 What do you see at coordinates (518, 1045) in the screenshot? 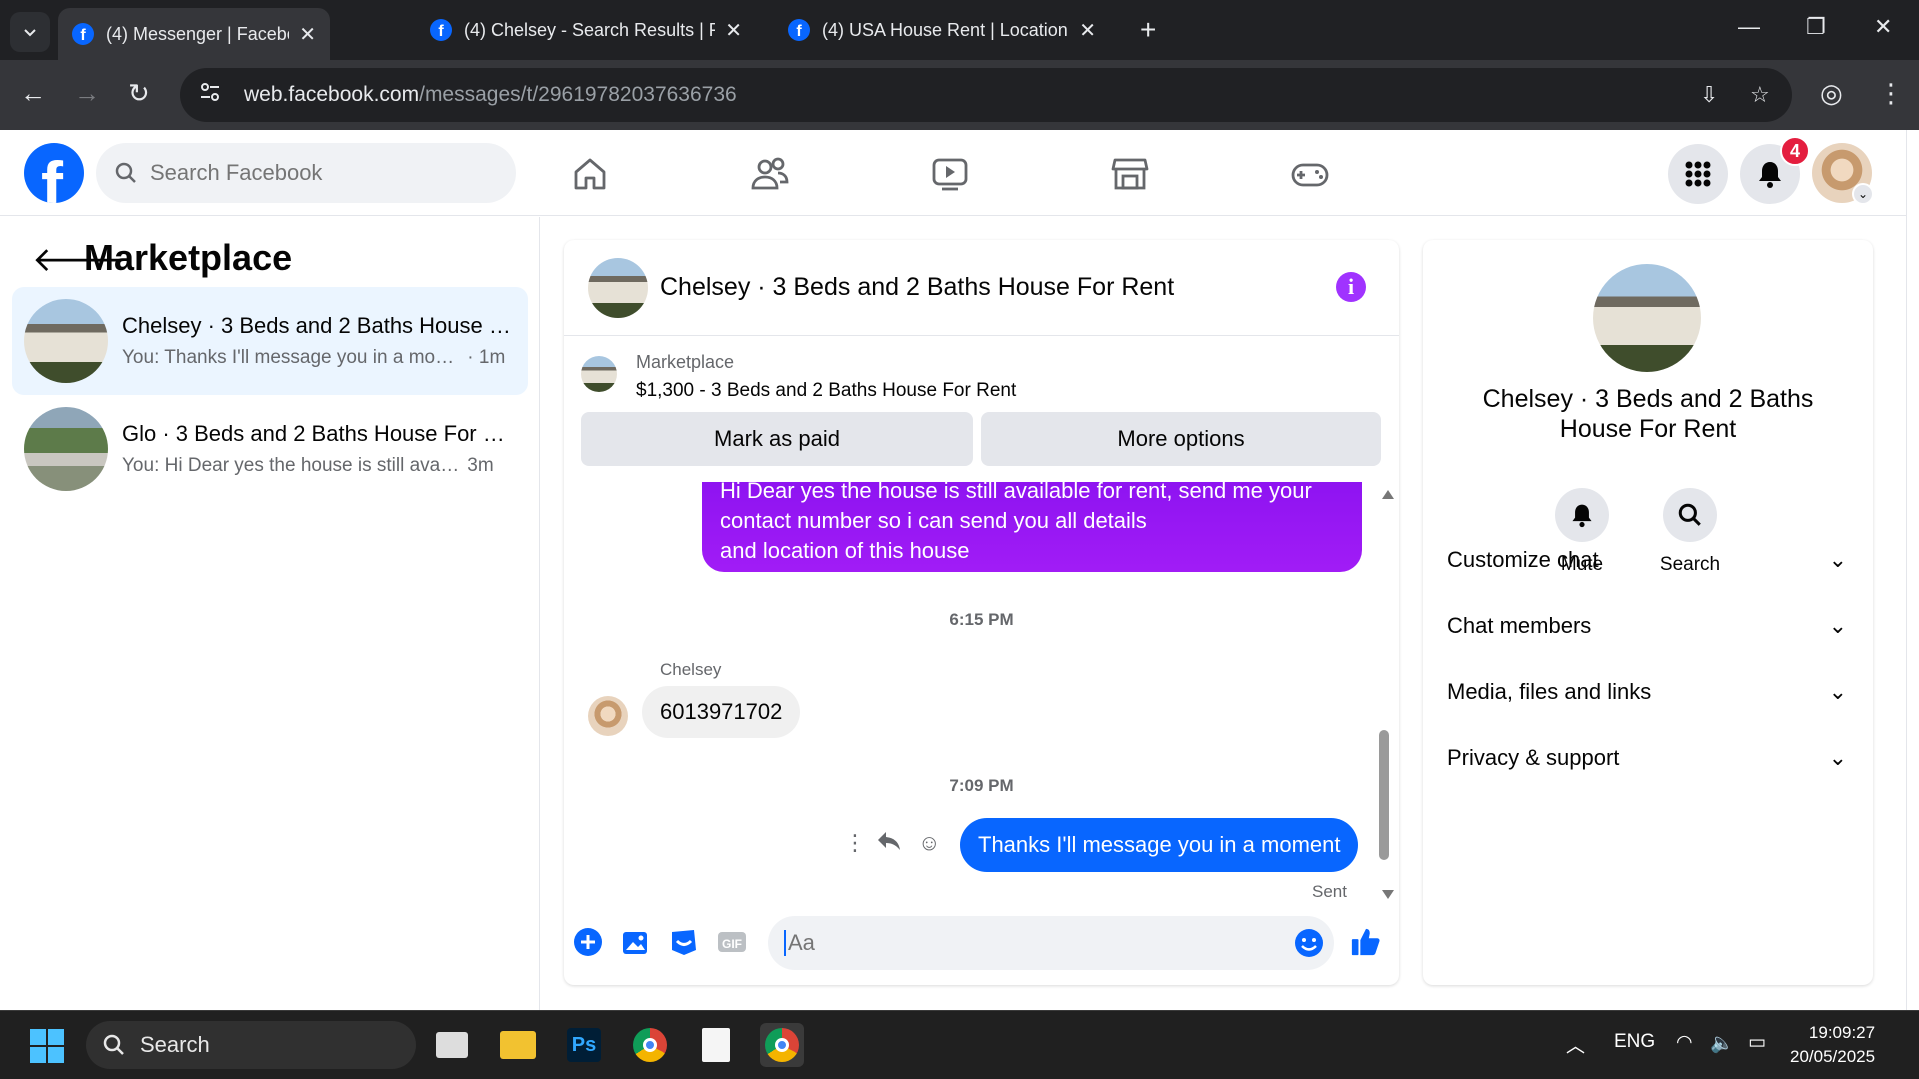
I see `file-explorer-icon` at bounding box center [518, 1045].